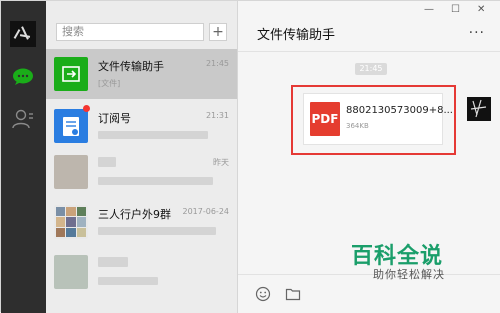 This screenshot has width=500, height=313. I want to click on search-input: 搜索, so click(130, 32).